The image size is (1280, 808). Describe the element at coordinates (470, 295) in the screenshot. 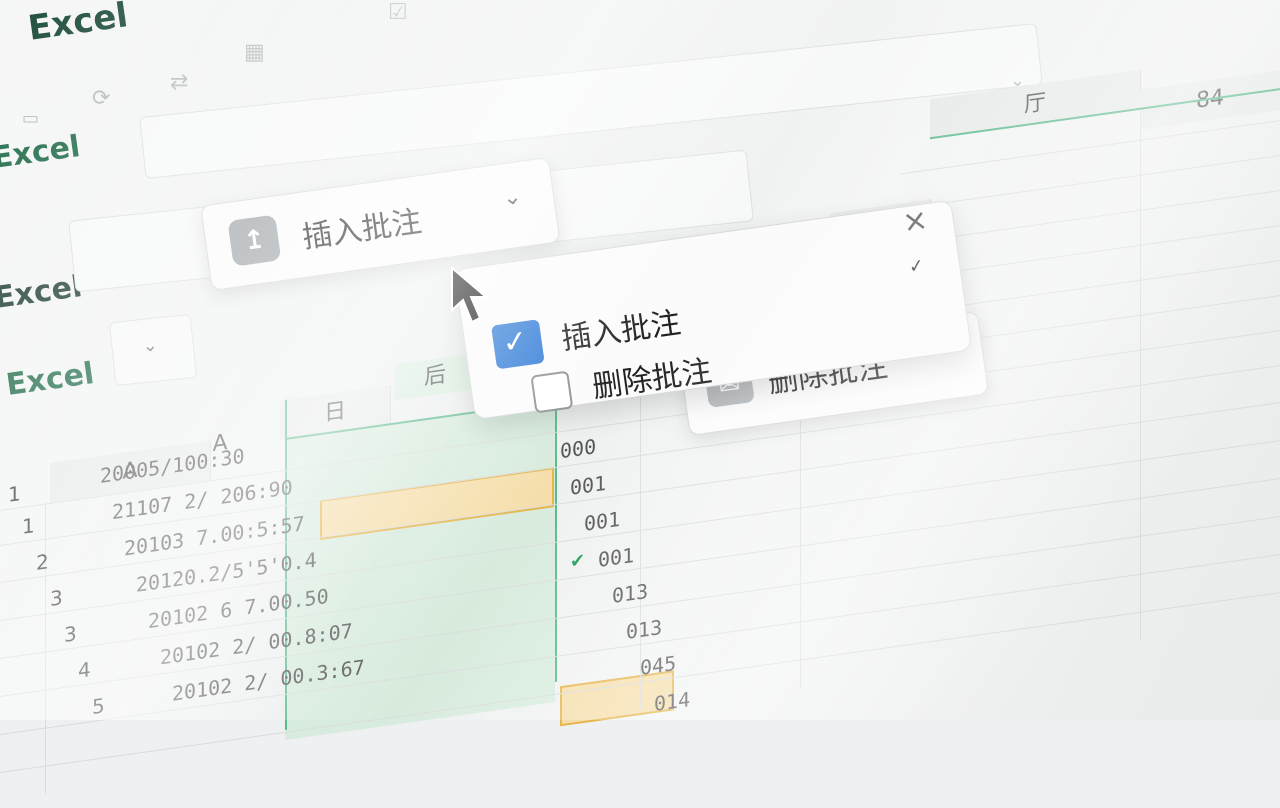

I see `mouse-cursor-icon` at that location.